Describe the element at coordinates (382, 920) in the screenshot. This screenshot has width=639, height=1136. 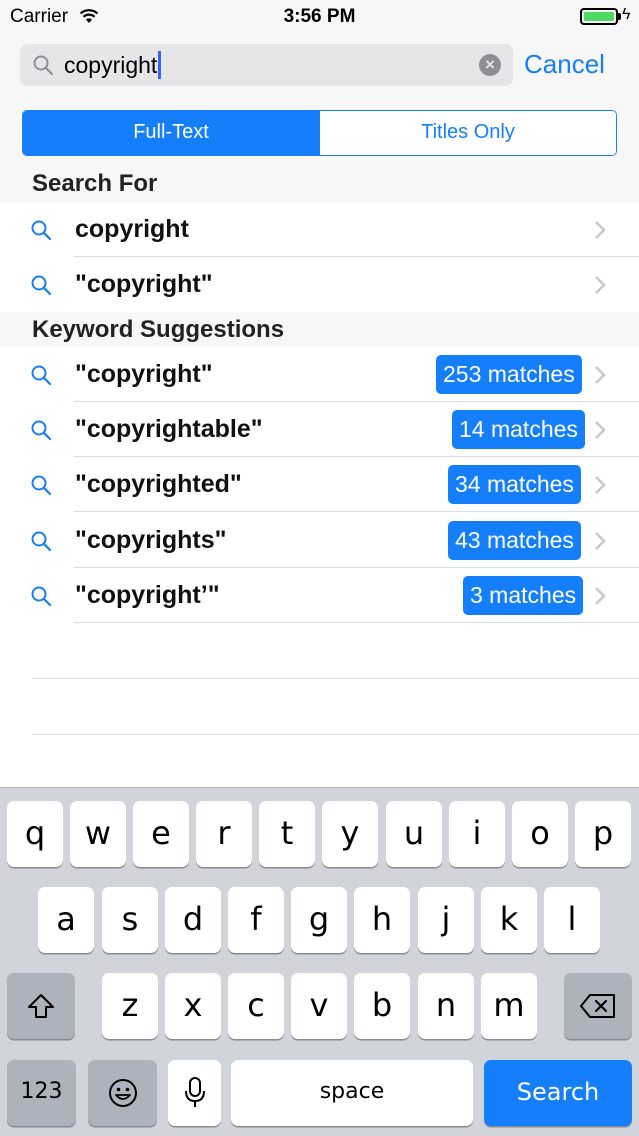
I see `key-h: h` at that location.